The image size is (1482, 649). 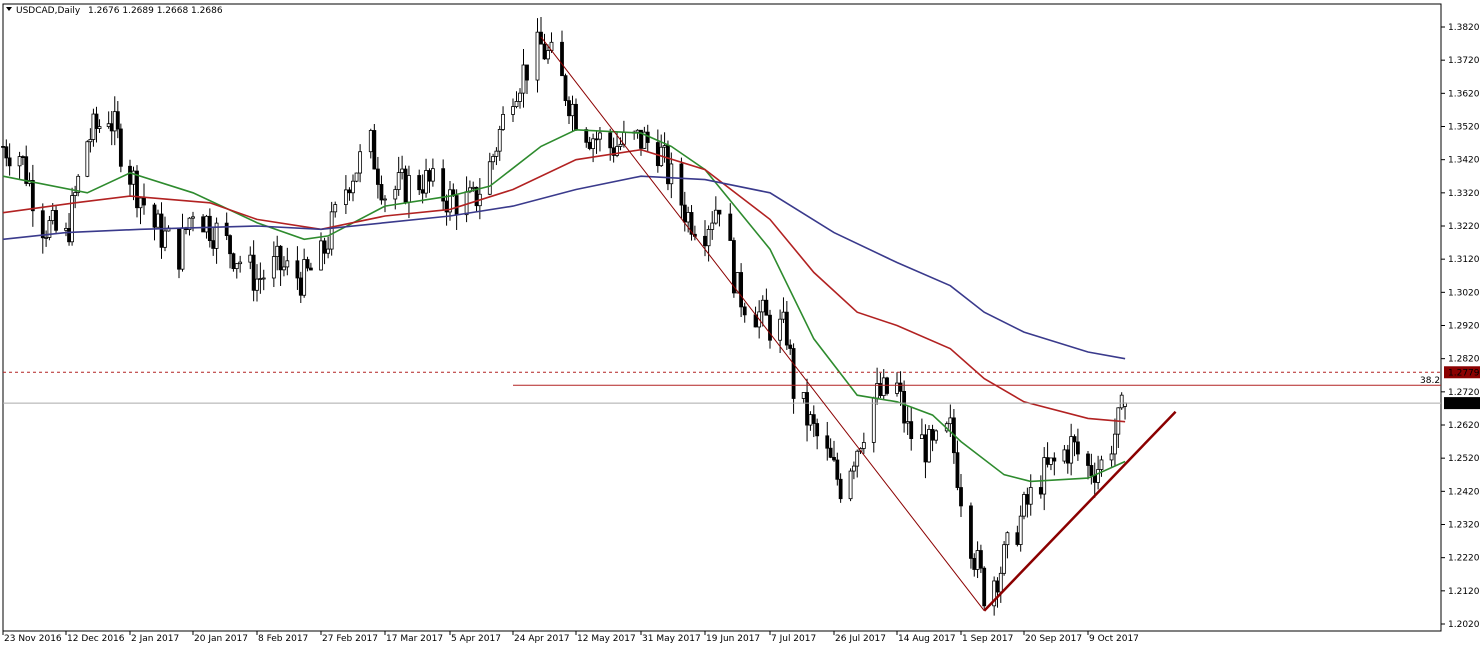 I want to click on x-tick-label: 20 Jan 2017, so click(x=221, y=639).